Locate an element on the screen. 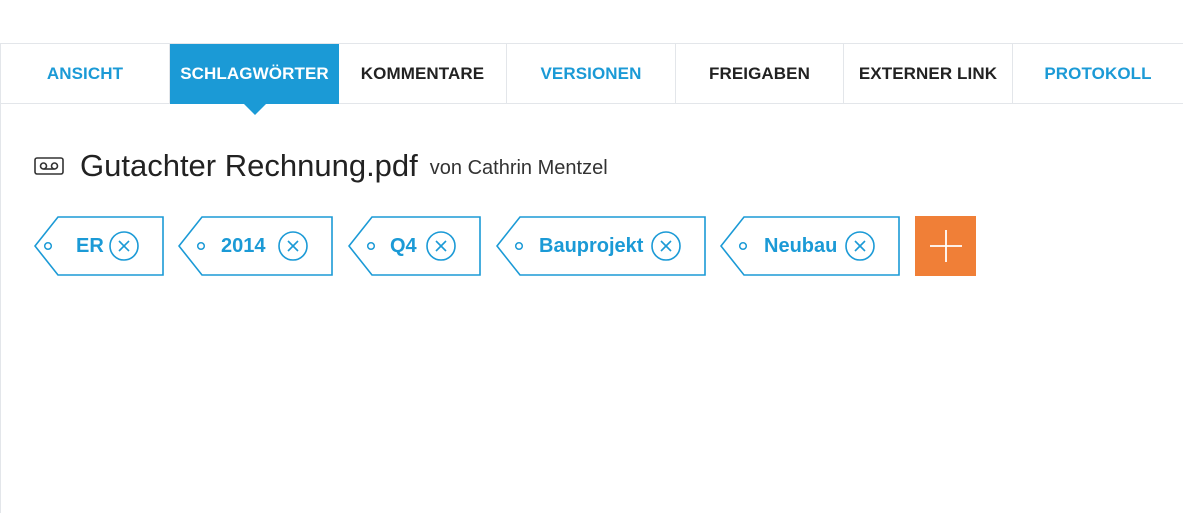  tag-label: ER is located at coordinates (90, 246).